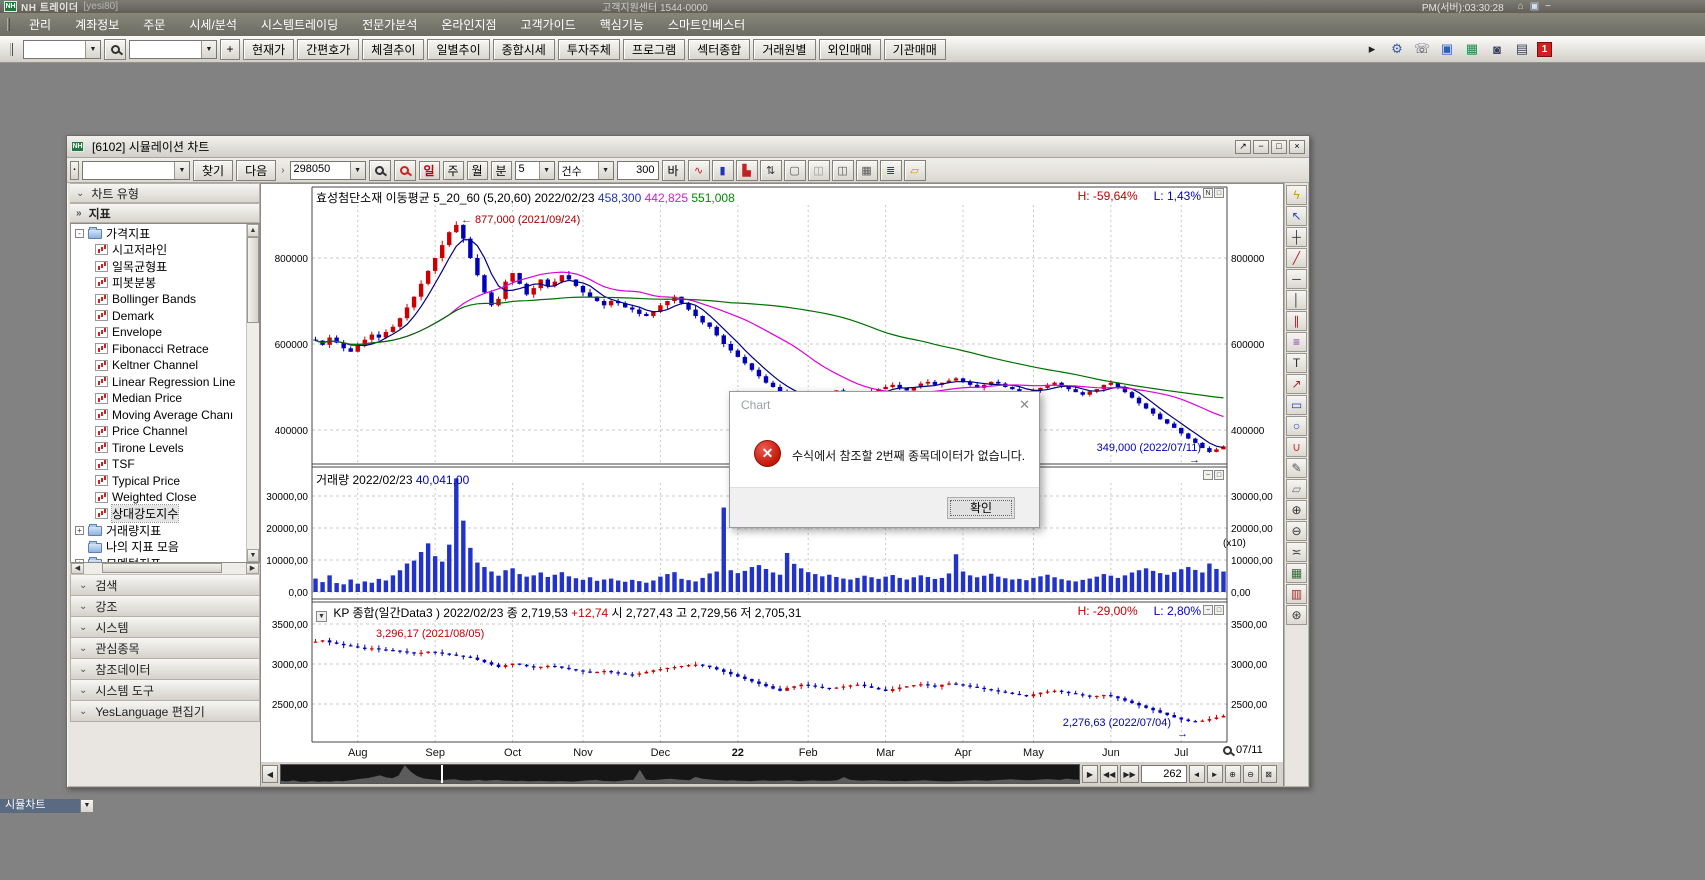 The width and height of the screenshot is (1705, 880). I want to click on tree-item-시고저라인: 시고저라인, so click(158, 250).